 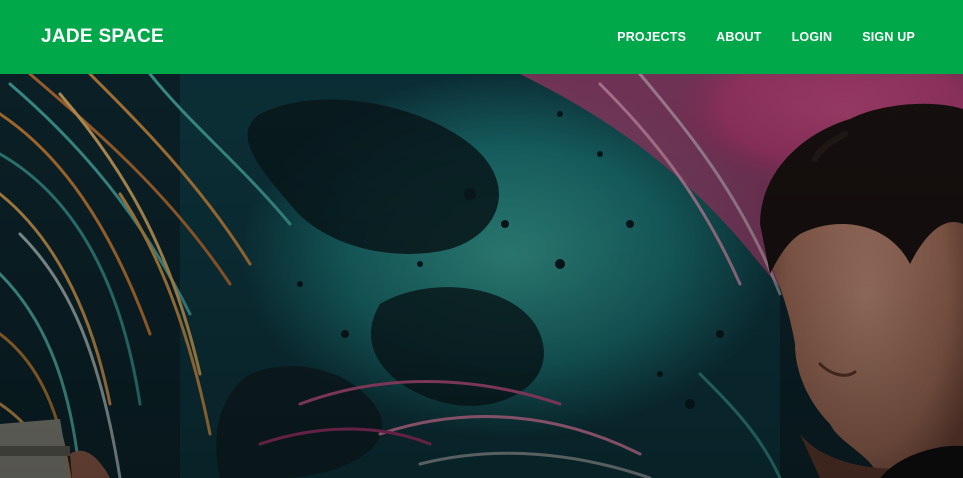 I want to click on nav-link-about: ABOUT, so click(x=738, y=37).